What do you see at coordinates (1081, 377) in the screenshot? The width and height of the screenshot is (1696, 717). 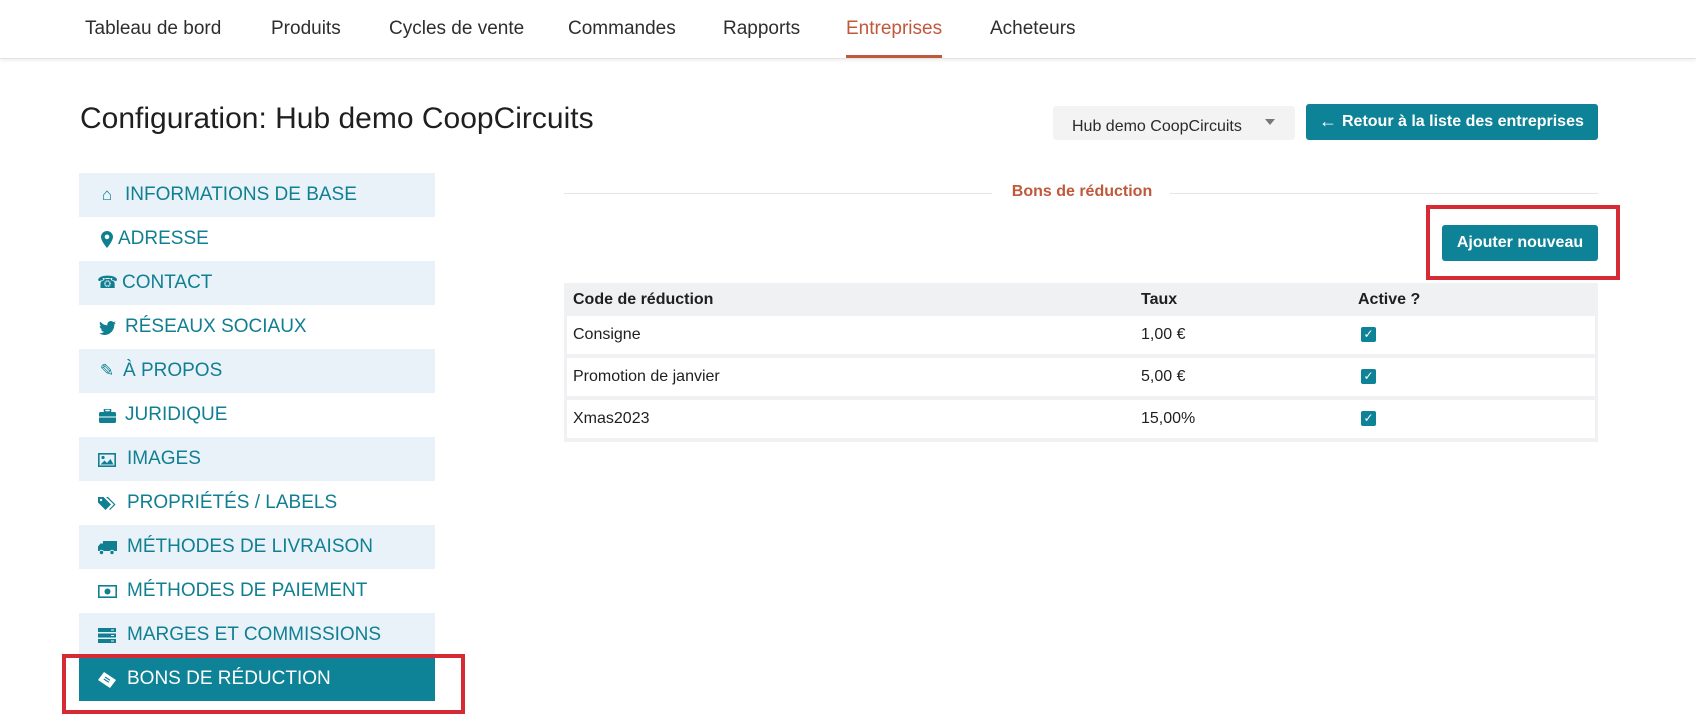 I see `table-row: Promotion de janvier 5,00 € ✓` at bounding box center [1081, 377].